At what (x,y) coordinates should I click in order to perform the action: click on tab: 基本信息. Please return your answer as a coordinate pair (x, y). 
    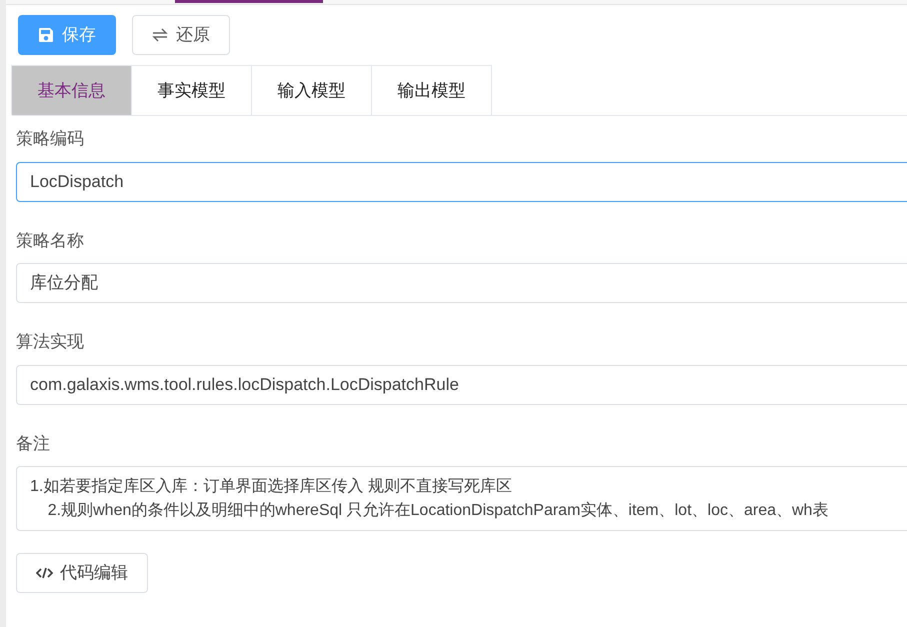
    Looking at the image, I should click on (71, 90).